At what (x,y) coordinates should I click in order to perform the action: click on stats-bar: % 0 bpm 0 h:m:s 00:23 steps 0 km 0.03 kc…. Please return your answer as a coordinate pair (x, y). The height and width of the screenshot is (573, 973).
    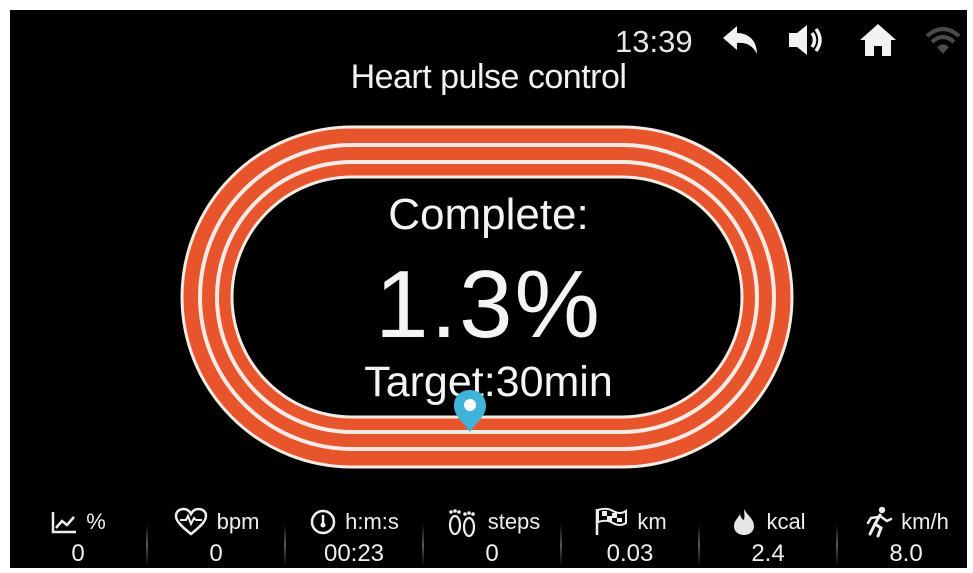
    Looking at the image, I should click on (488, 535).